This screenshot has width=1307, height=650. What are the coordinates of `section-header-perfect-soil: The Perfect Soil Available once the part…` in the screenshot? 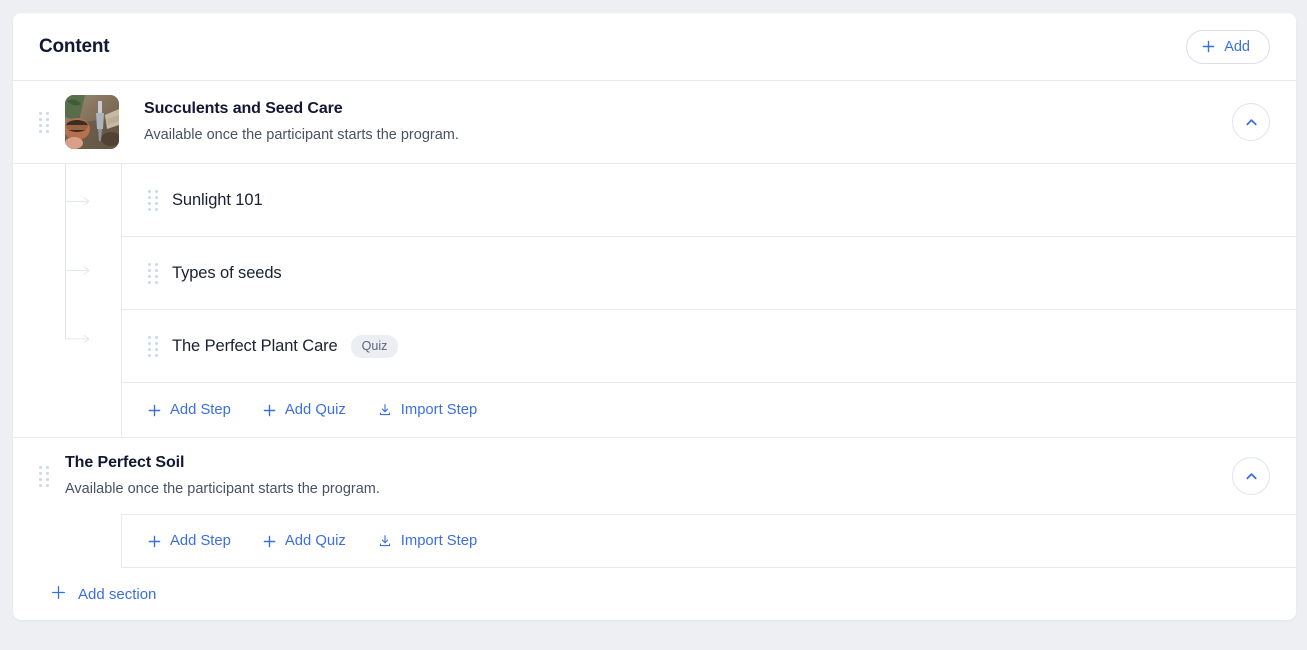 It's located at (654, 476).